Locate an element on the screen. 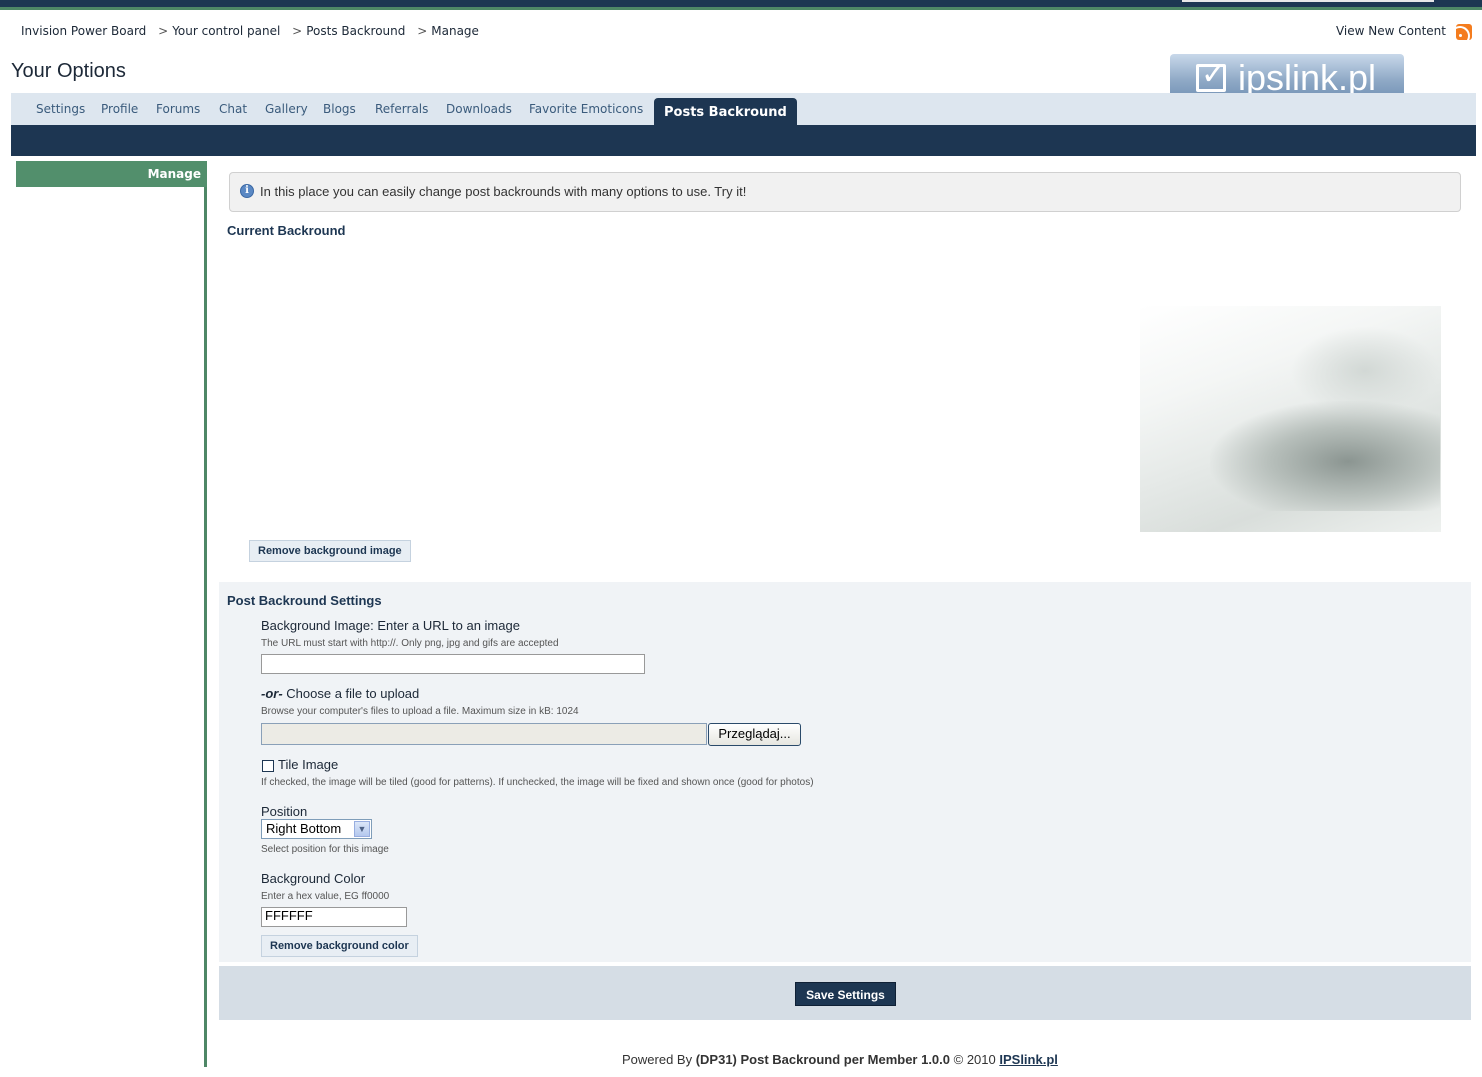 The width and height of the screenshot is (1482, 1077). sidebar-item-manage: Manage is located at coordinates (111, 174).